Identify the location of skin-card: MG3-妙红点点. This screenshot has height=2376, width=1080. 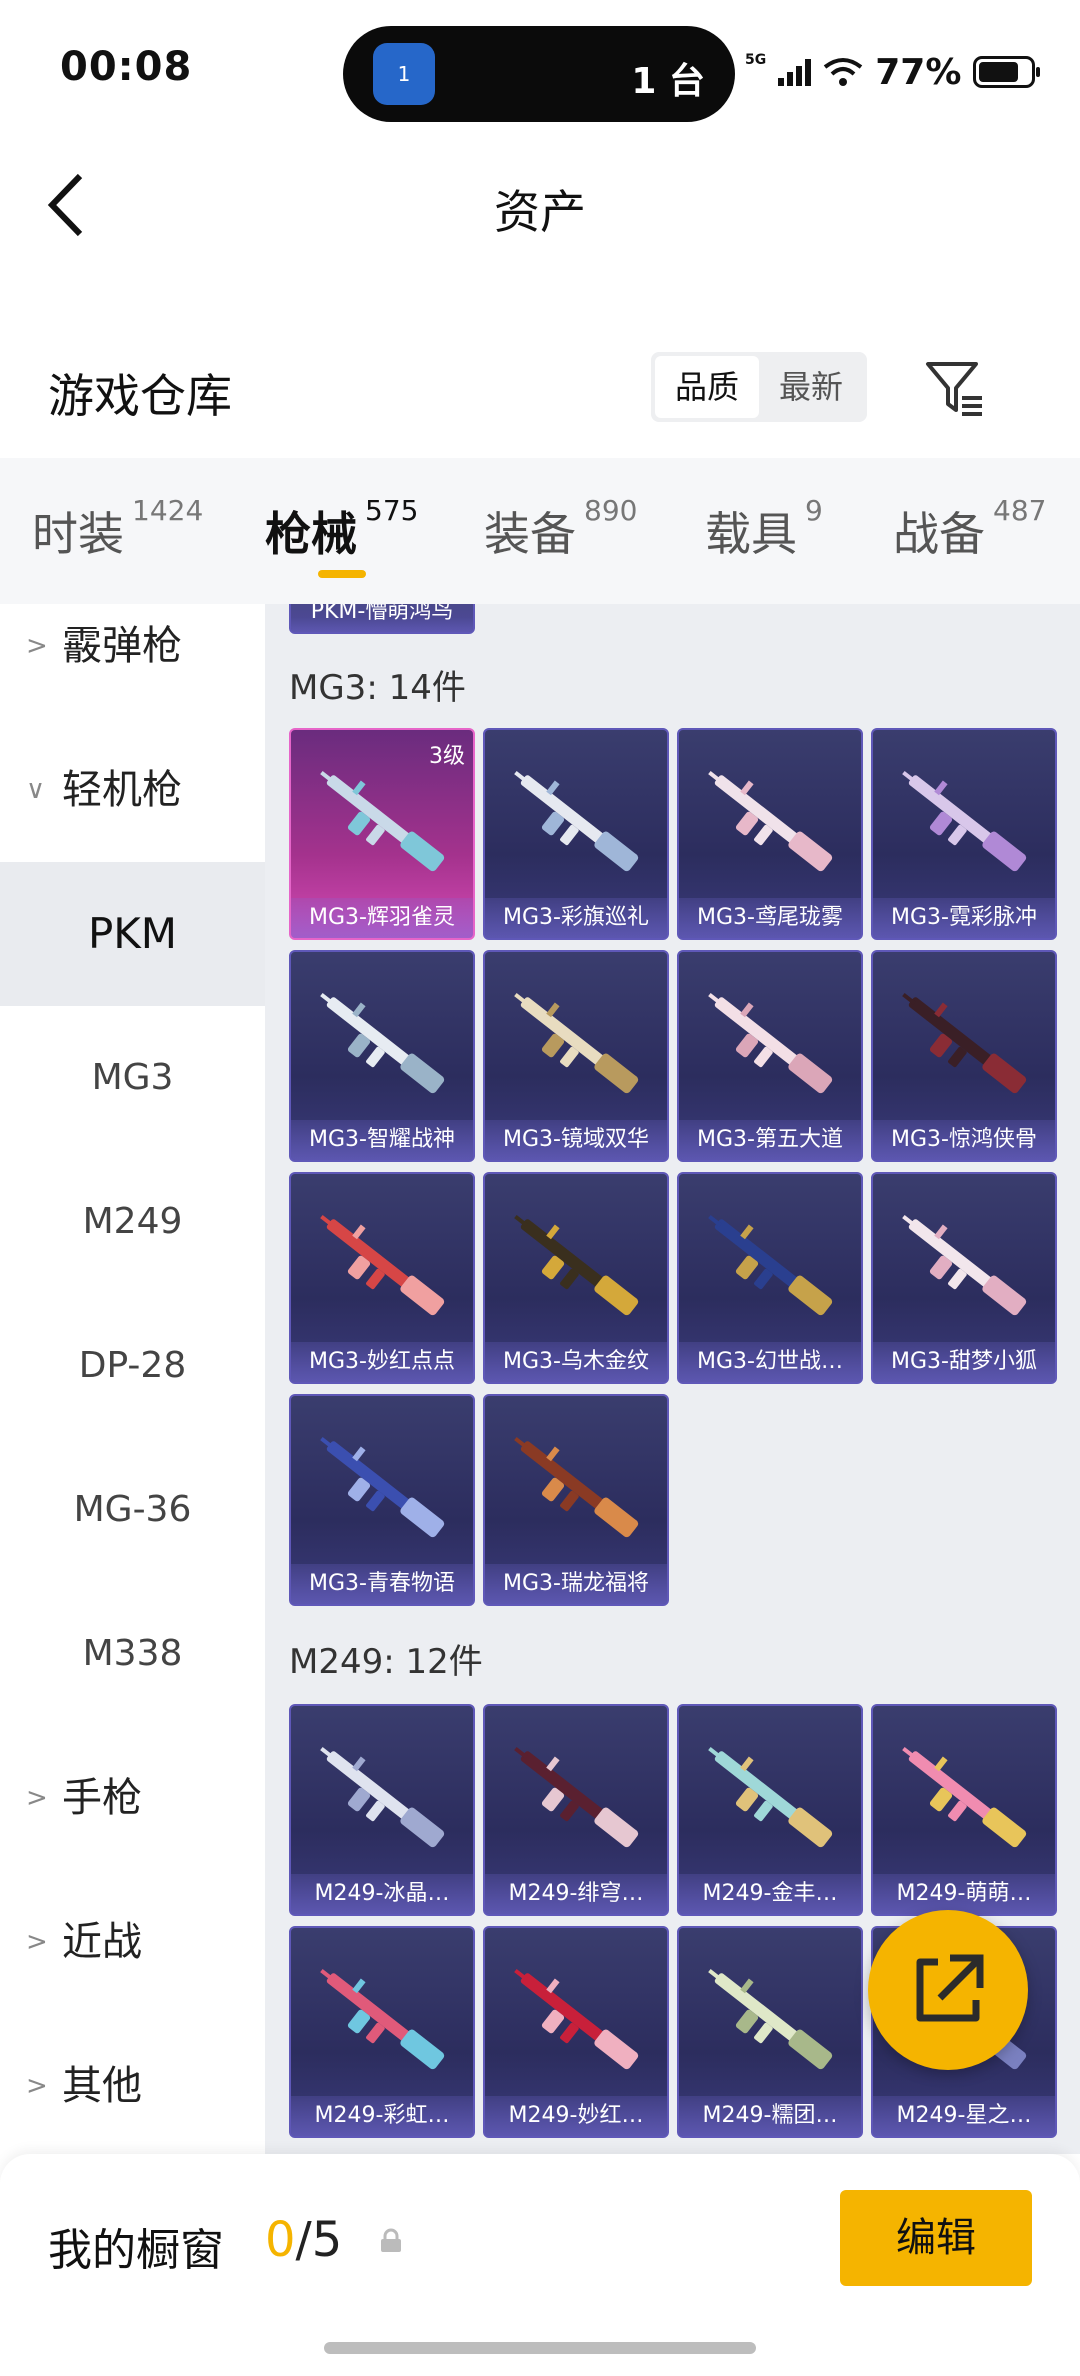
(382, 1278).